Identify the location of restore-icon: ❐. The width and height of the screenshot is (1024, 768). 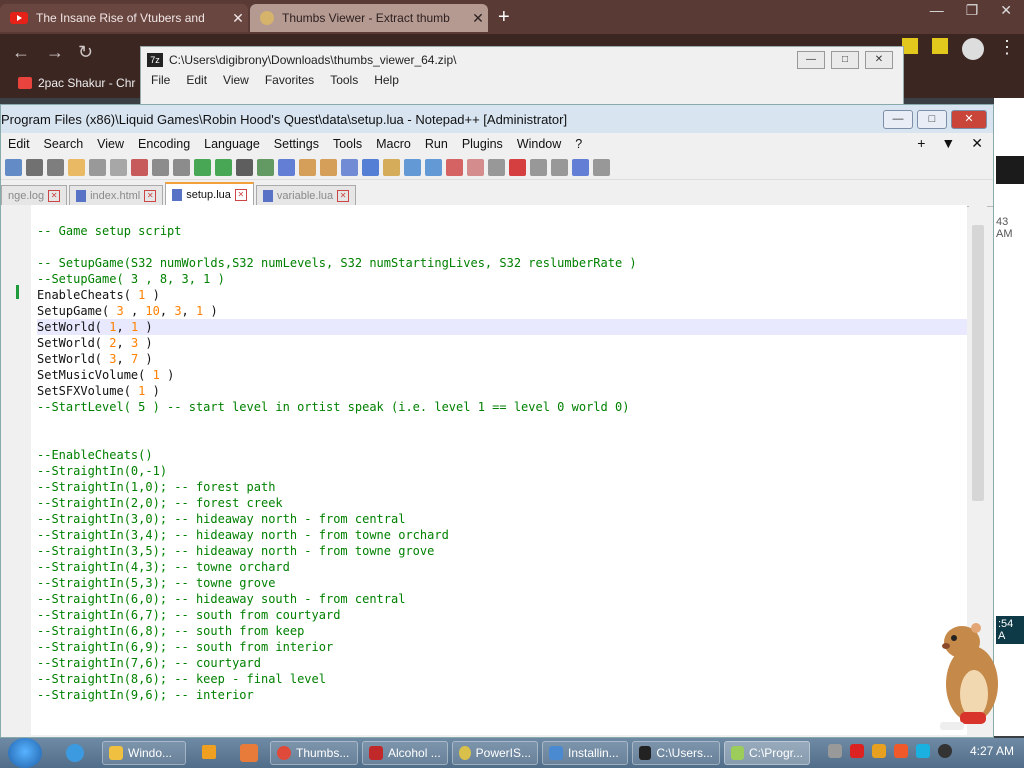
(972, 10).